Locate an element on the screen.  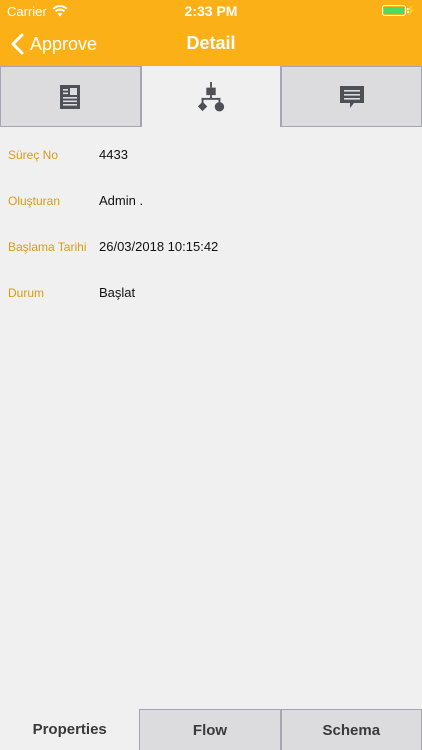
bottom-tab-bar: Properties Flow Schema is located at coordinates (211, 729).